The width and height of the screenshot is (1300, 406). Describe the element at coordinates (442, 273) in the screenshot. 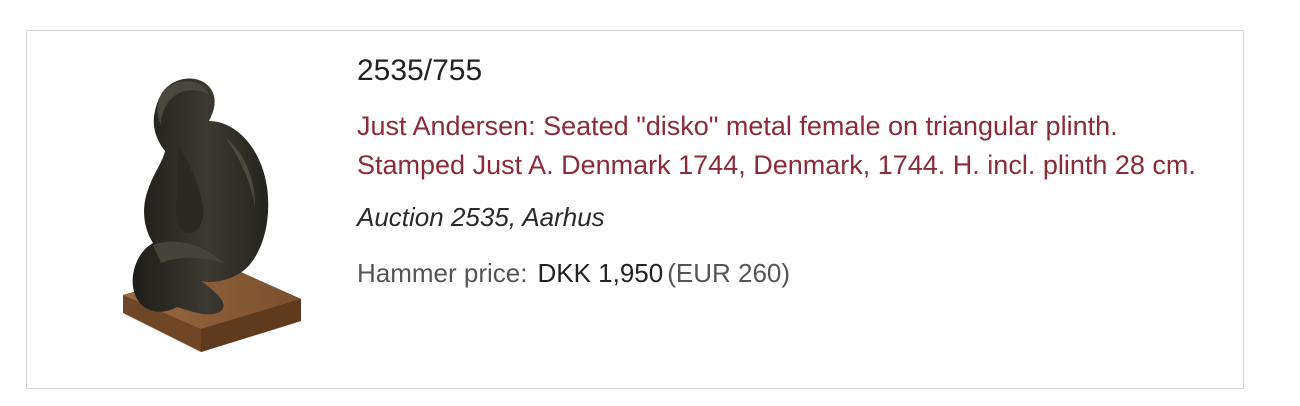

I see `price-label: Hammer price:` at that location.